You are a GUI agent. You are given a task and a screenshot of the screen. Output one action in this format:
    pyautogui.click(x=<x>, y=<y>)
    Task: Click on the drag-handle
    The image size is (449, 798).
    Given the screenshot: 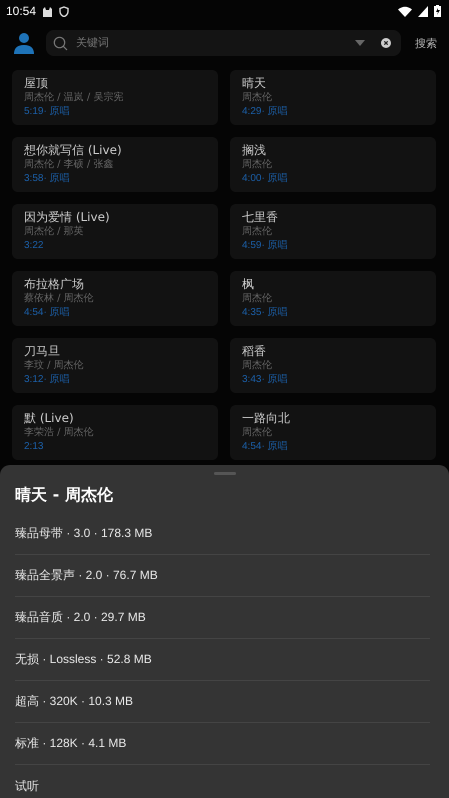 What is the action you would take?
    pyautogui.click(x=225, y=473)
    